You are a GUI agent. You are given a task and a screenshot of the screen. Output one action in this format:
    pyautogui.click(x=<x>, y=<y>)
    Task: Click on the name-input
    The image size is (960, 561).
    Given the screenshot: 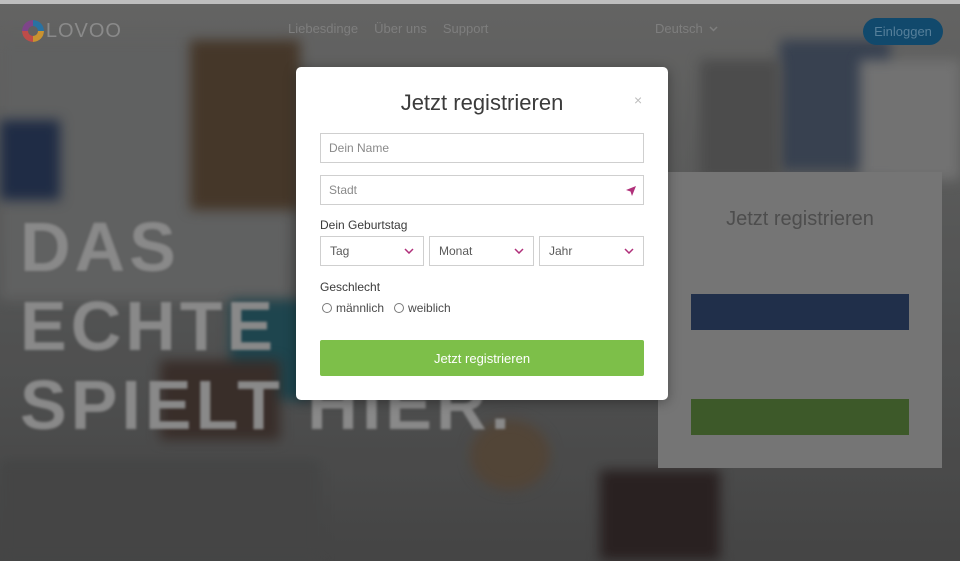 What is the action you would take?
    pyautogui.click(x=482, y=148)
    